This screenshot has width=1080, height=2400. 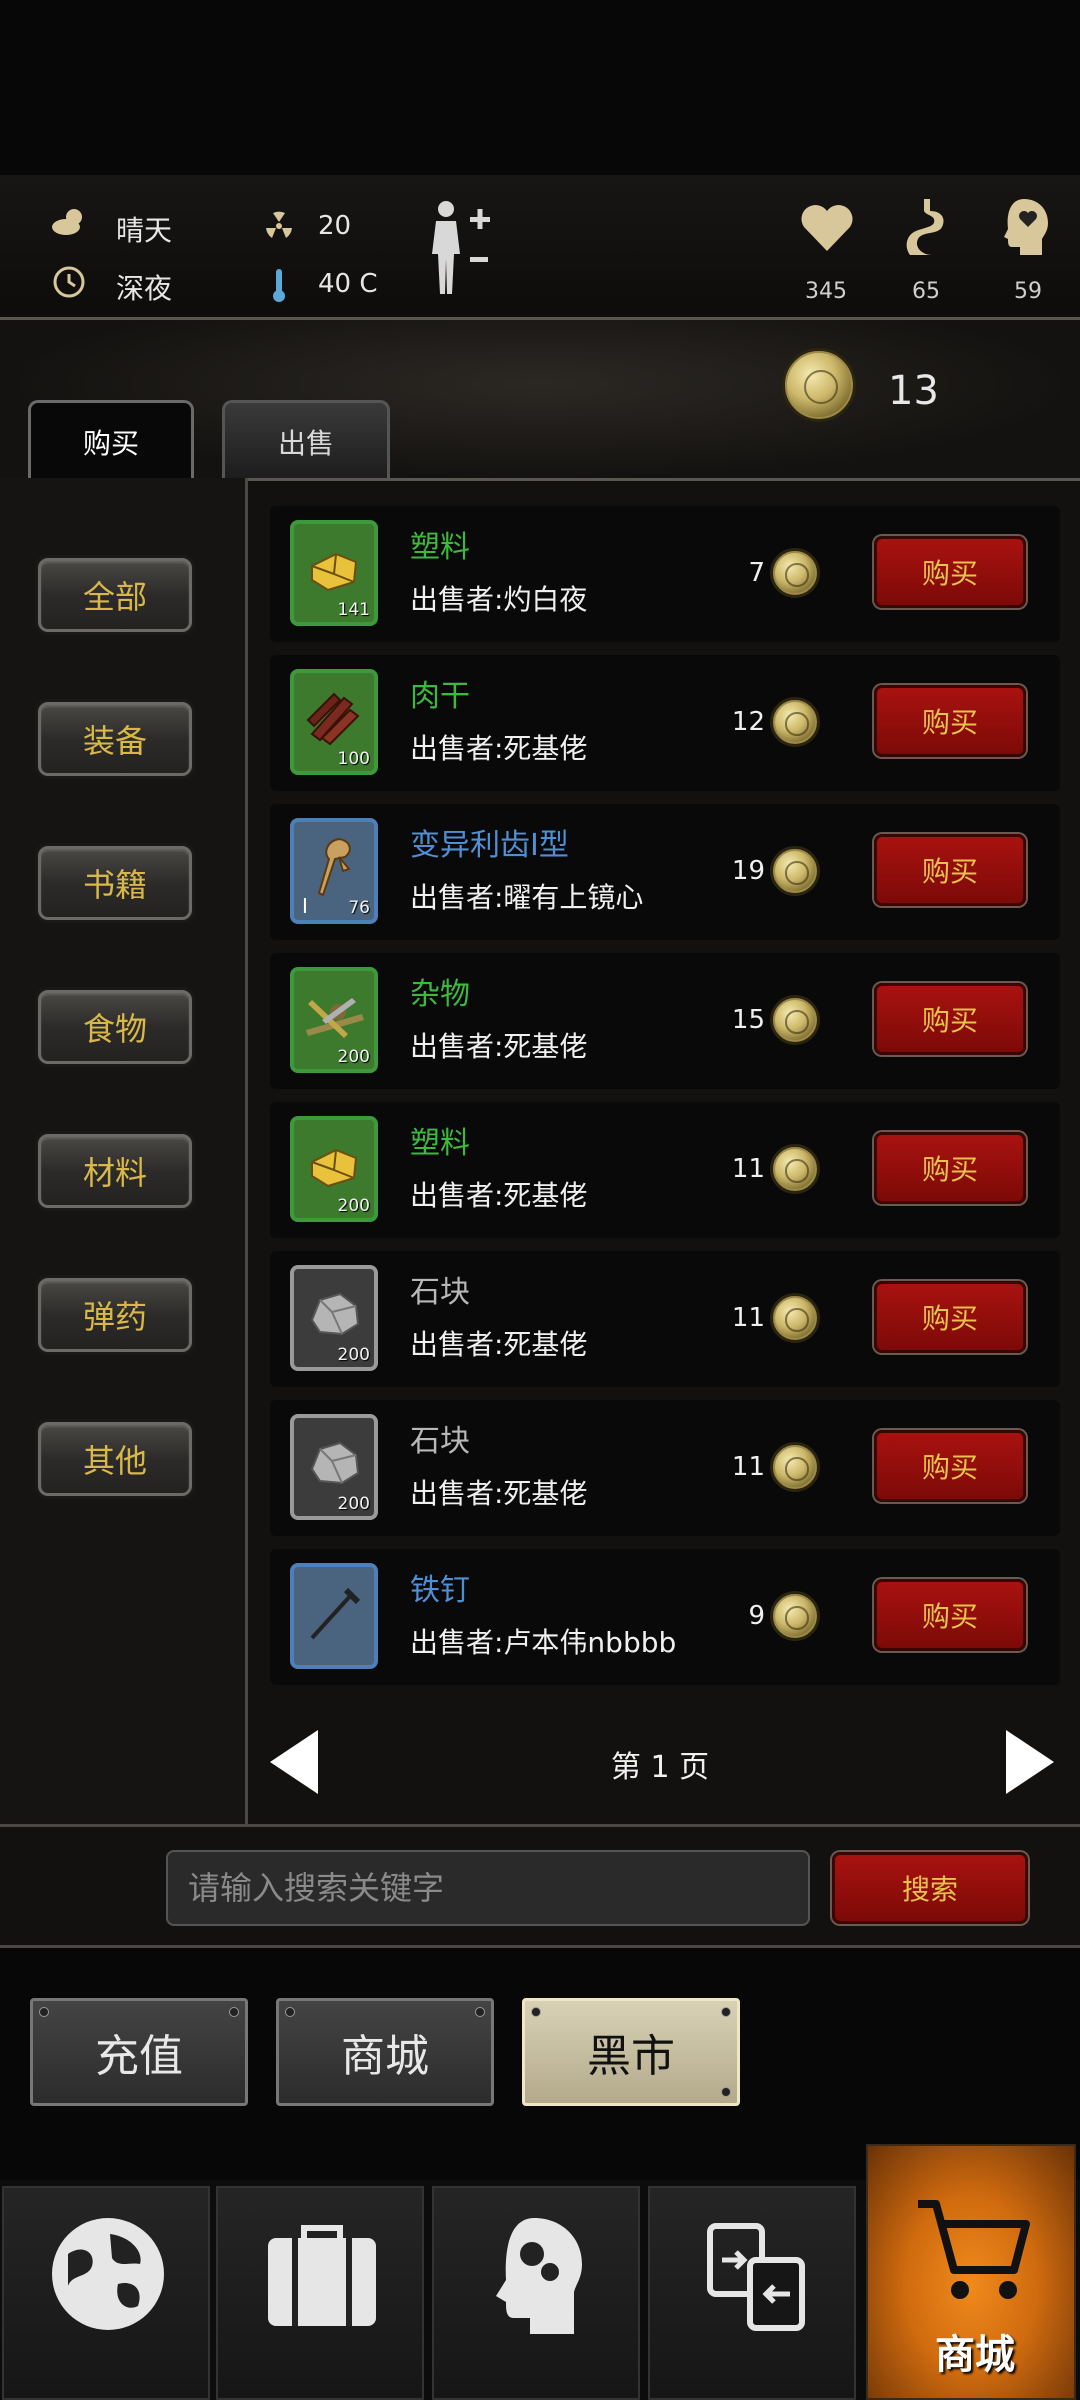 What do you see at coordinates (334, 867) in the screenshot?
I see `fang-icon` at bounding box center [334, 867].